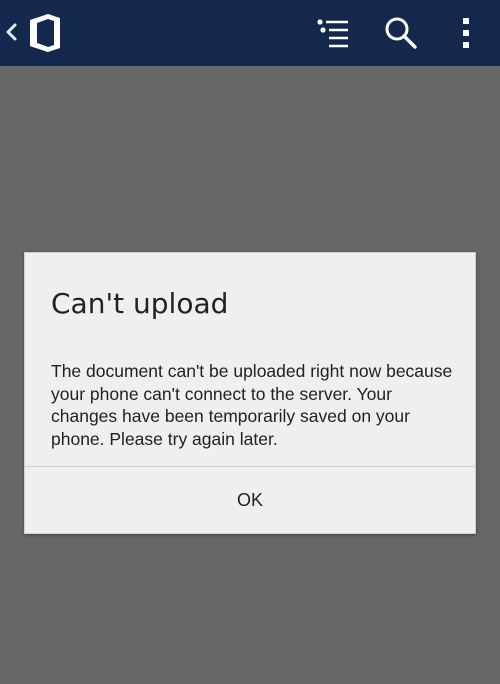 The width and height of the screenshot is (500, 684). Describe the element at coordinates (250, 500) in the screenshot. I see `ok-button: OK` at that location.